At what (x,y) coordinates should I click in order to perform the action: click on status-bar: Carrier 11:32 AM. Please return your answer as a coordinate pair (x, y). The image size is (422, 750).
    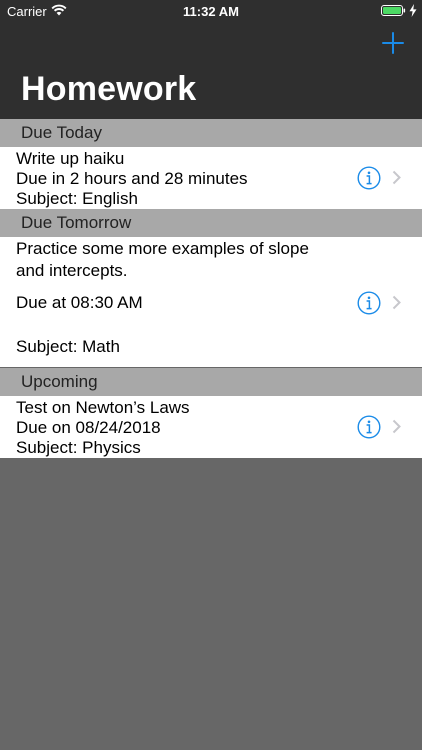
    Looking at the image, I should click on (211, 11).